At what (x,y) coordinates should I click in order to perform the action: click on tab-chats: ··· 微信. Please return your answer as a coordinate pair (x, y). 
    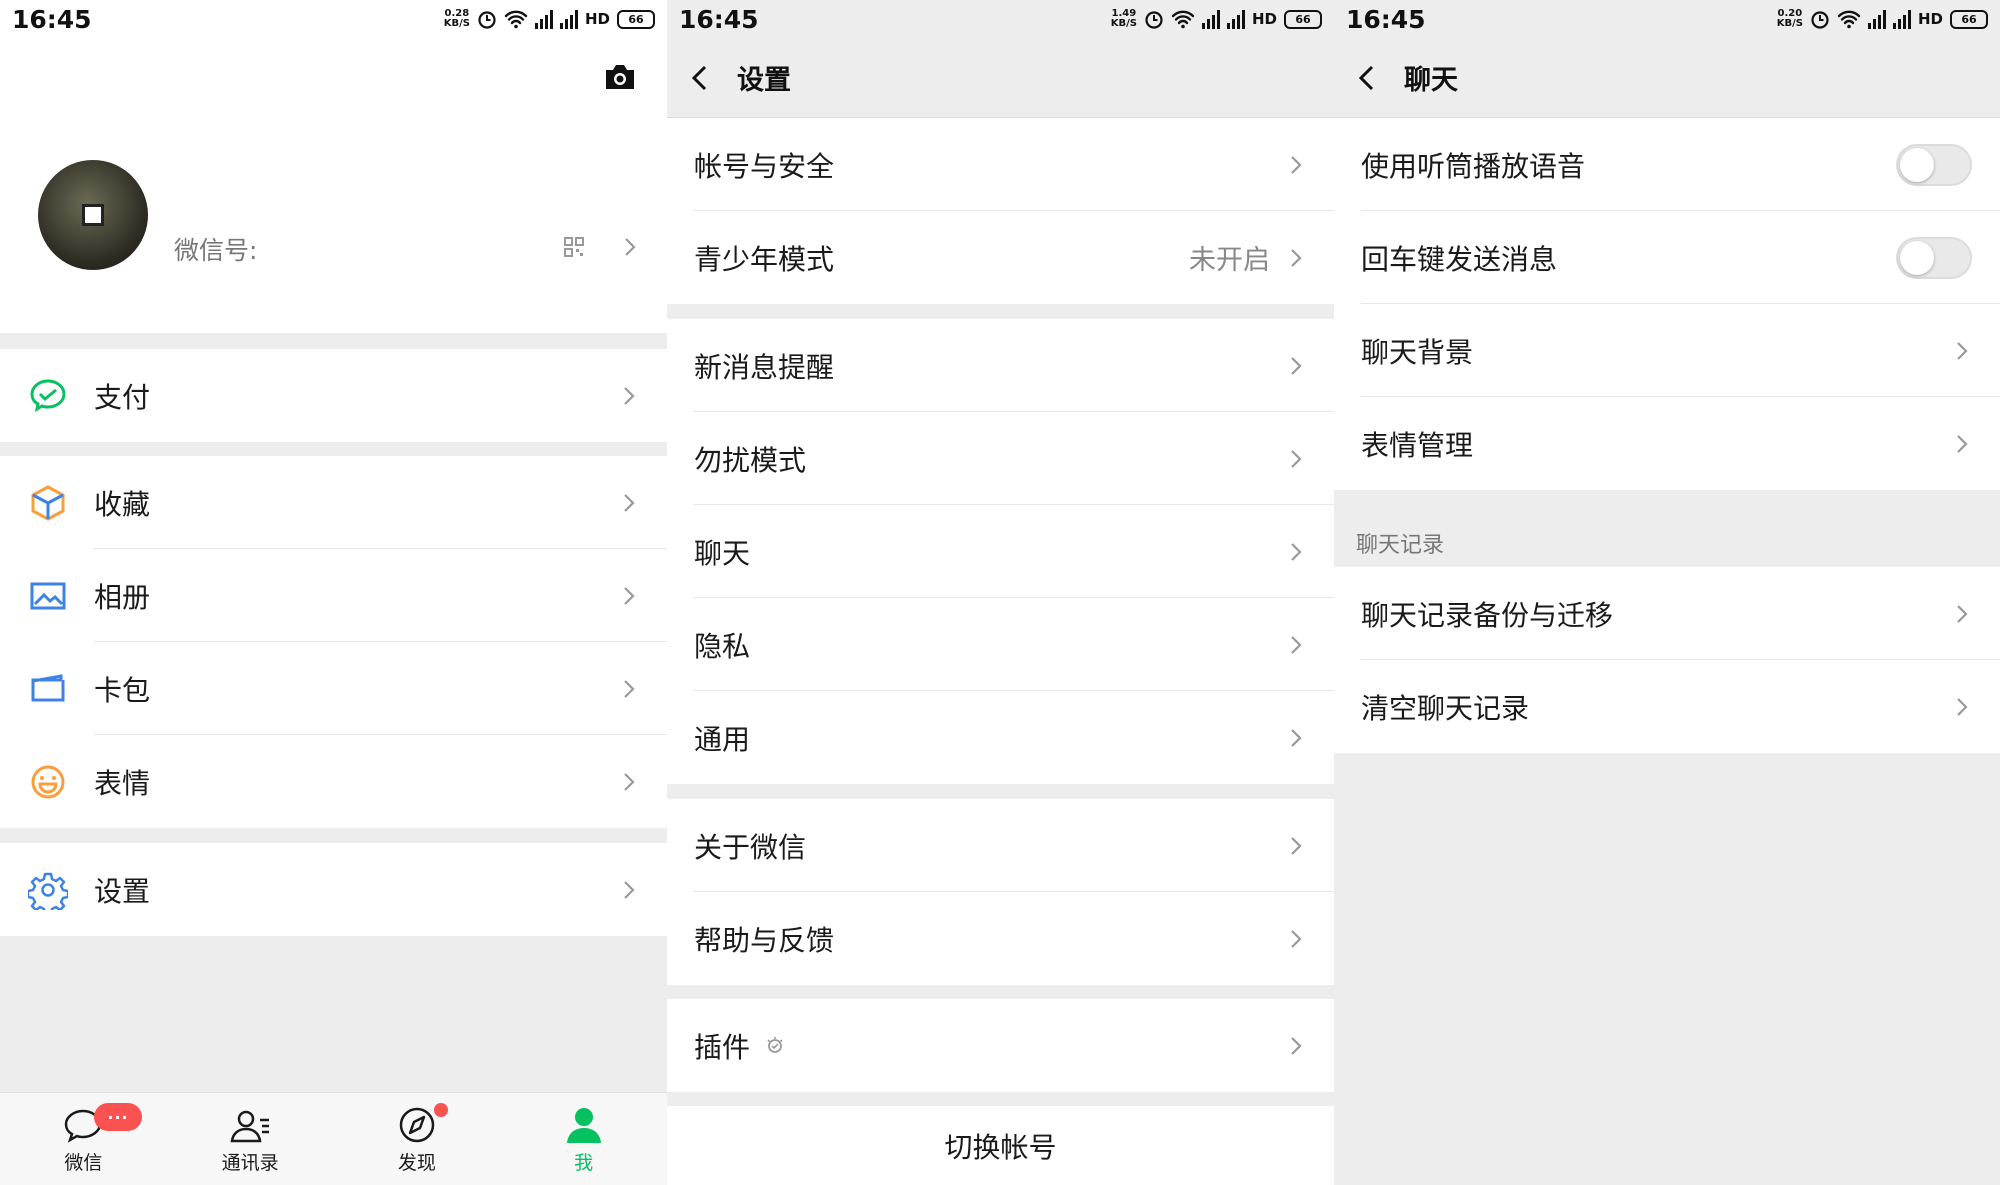
    Looking at the image, I should click on (83, 1139).